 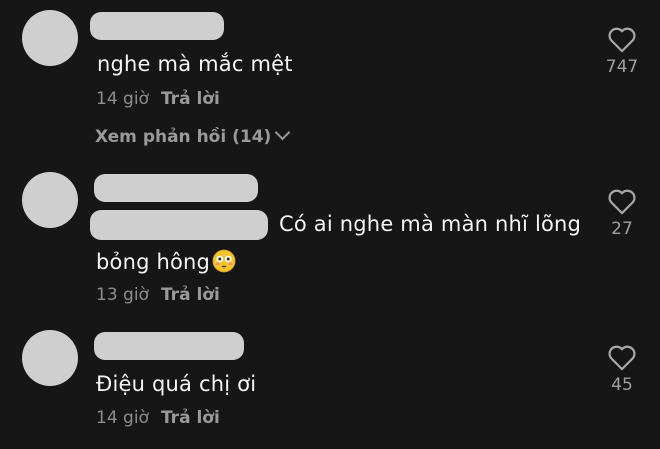 What do you see at coordinates (622, 385) in the screenshot?
I see `like-count: 45` at bounding box center [622, 385].